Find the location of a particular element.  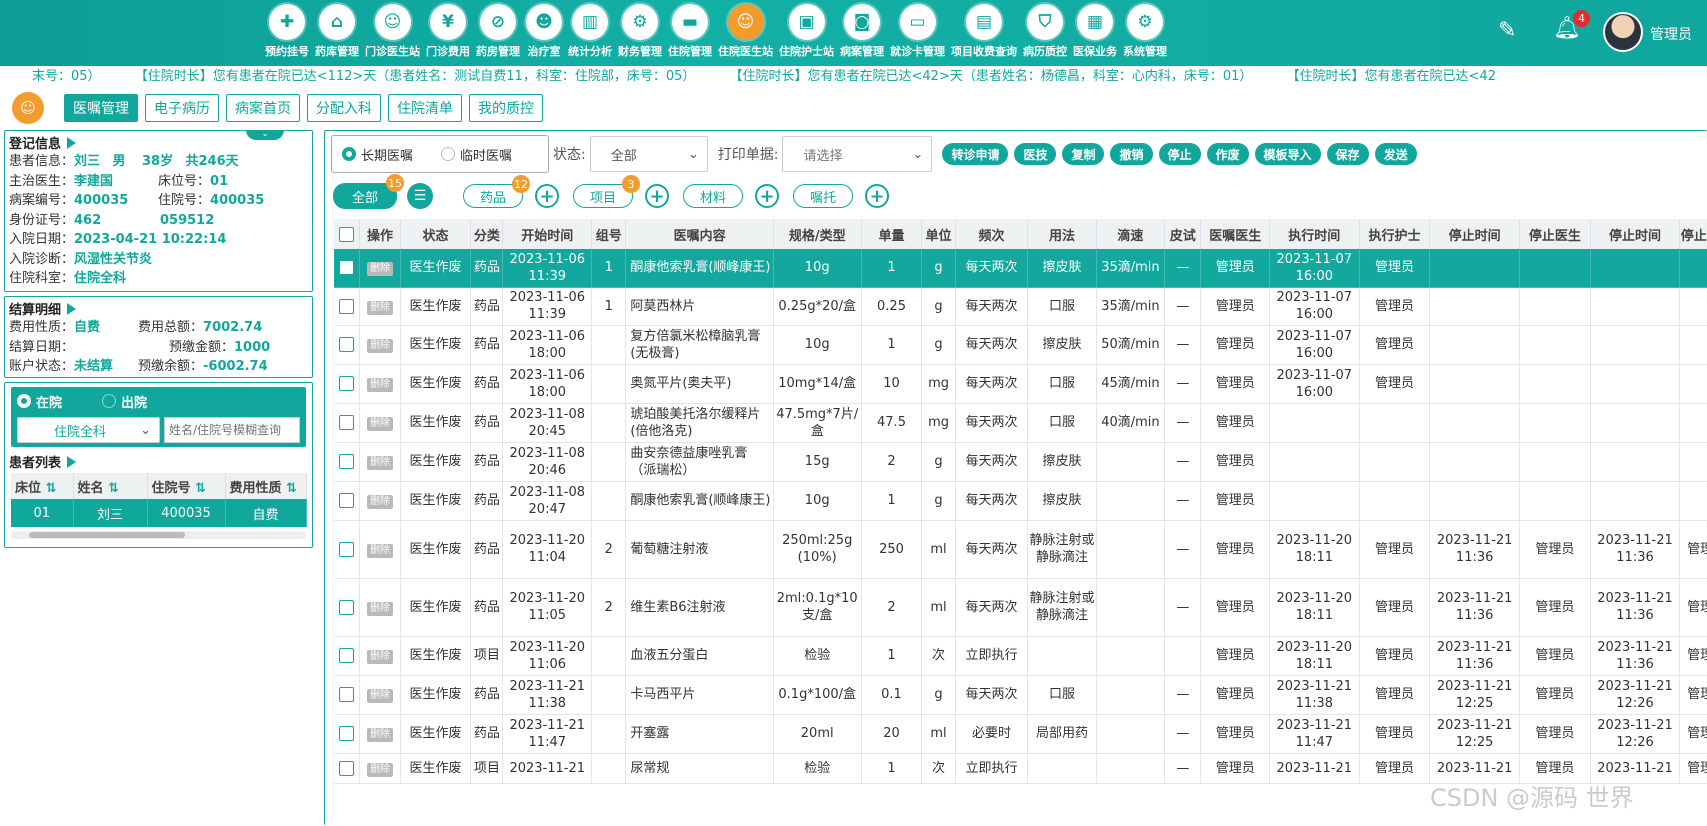

action-button: 作废 is located at coordinates (1227, 154).